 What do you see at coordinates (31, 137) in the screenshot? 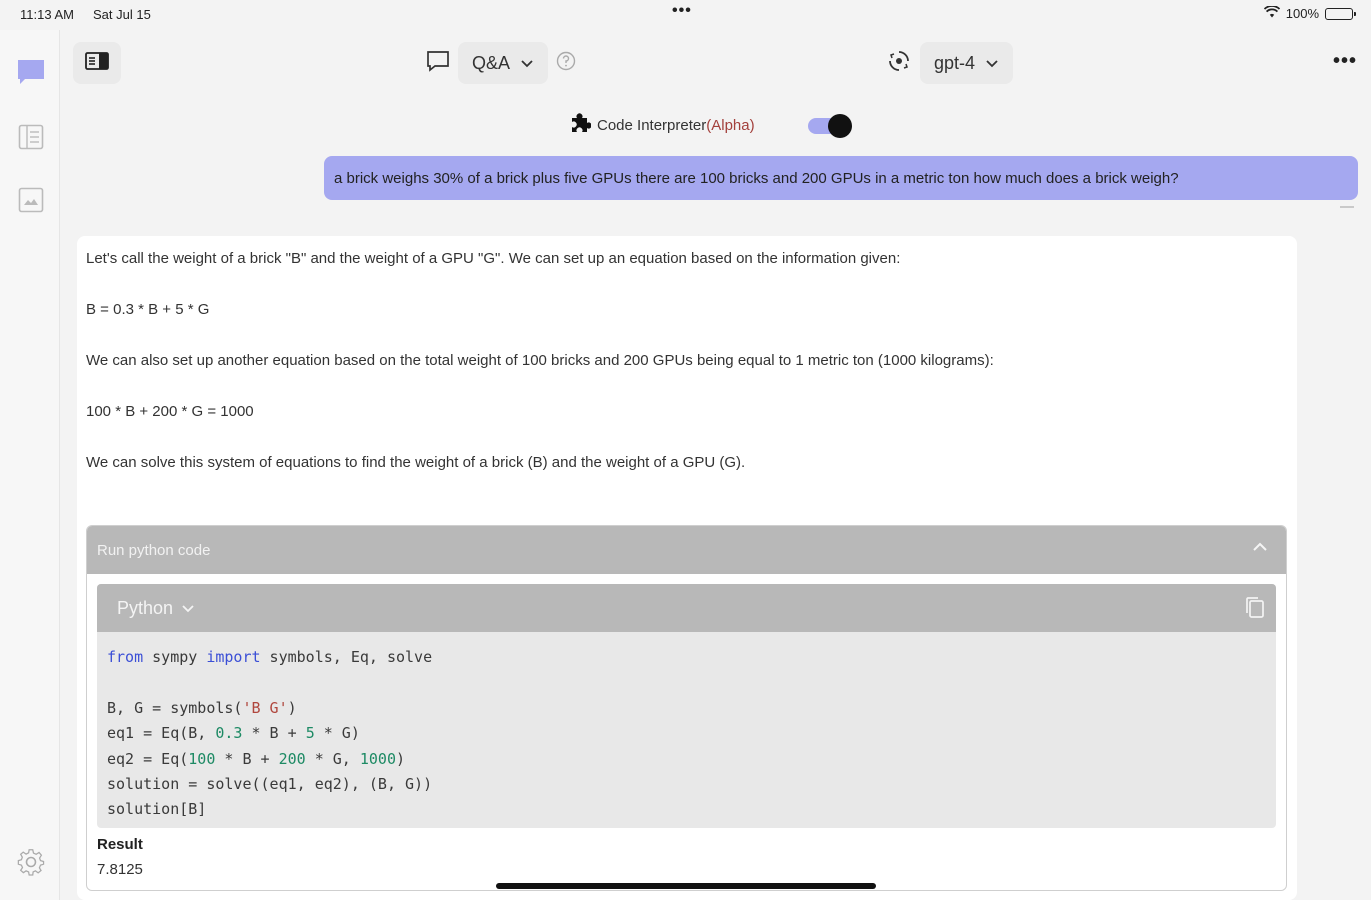
I see `list-icon` at bounding box center [31, 137].